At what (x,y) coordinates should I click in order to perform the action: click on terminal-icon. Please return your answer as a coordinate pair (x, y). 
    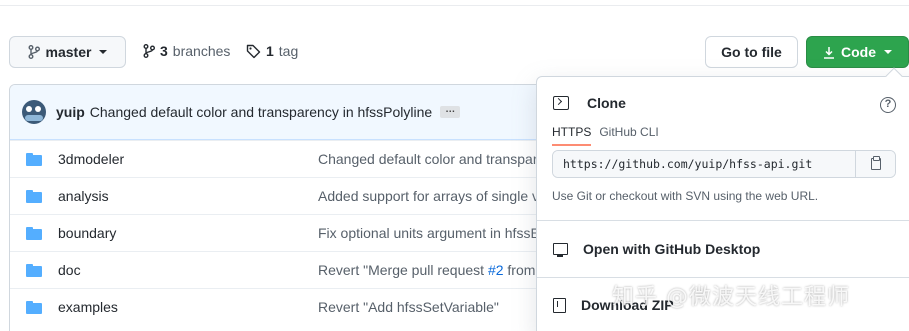
    Looking at the image, I should click on (561, 103).